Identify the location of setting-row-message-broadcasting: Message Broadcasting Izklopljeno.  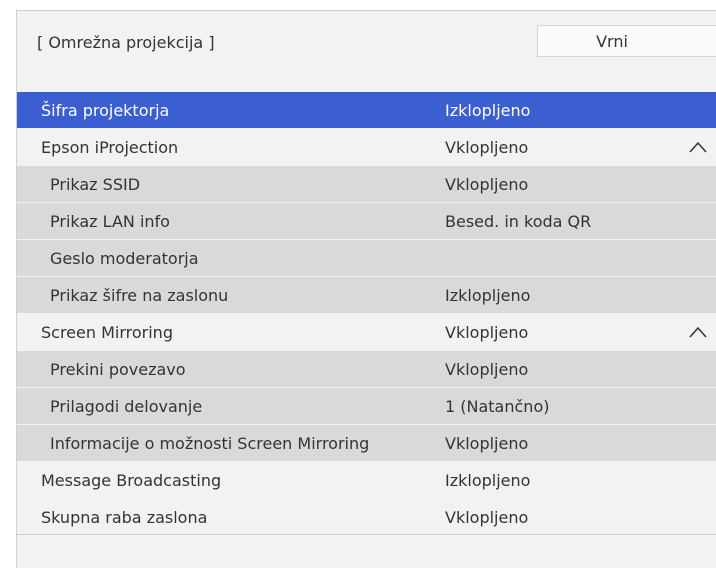
(366, 480).